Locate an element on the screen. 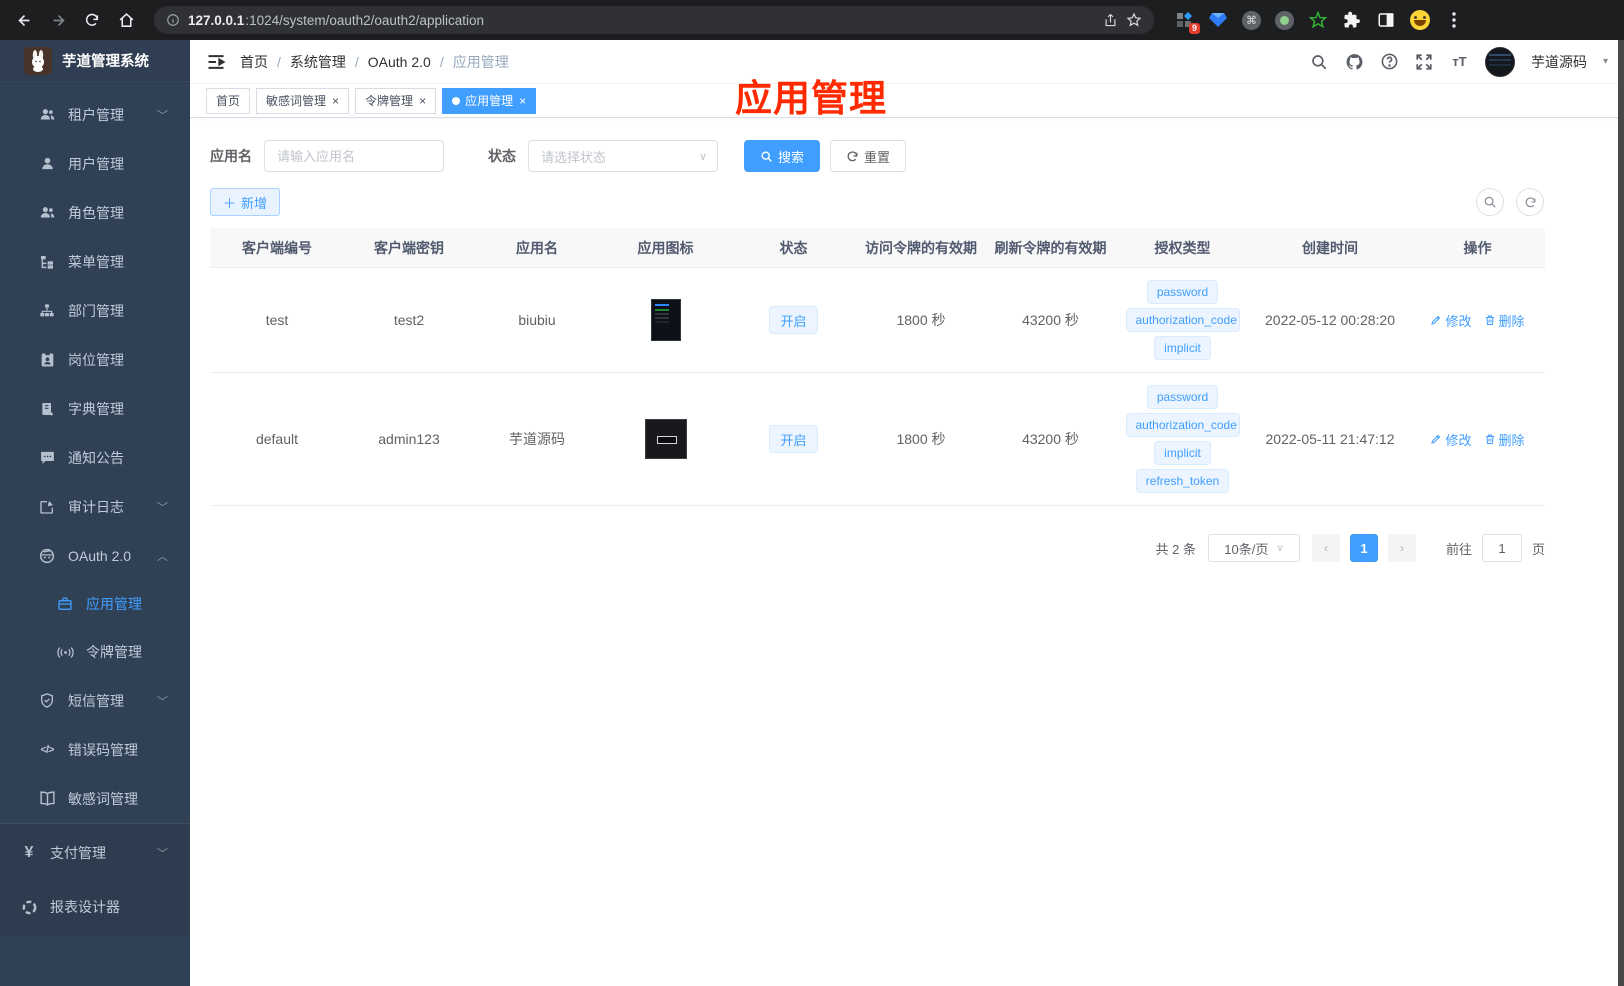  sidebar-item-dept: 部门管理 is located at coordinates (95, 310).